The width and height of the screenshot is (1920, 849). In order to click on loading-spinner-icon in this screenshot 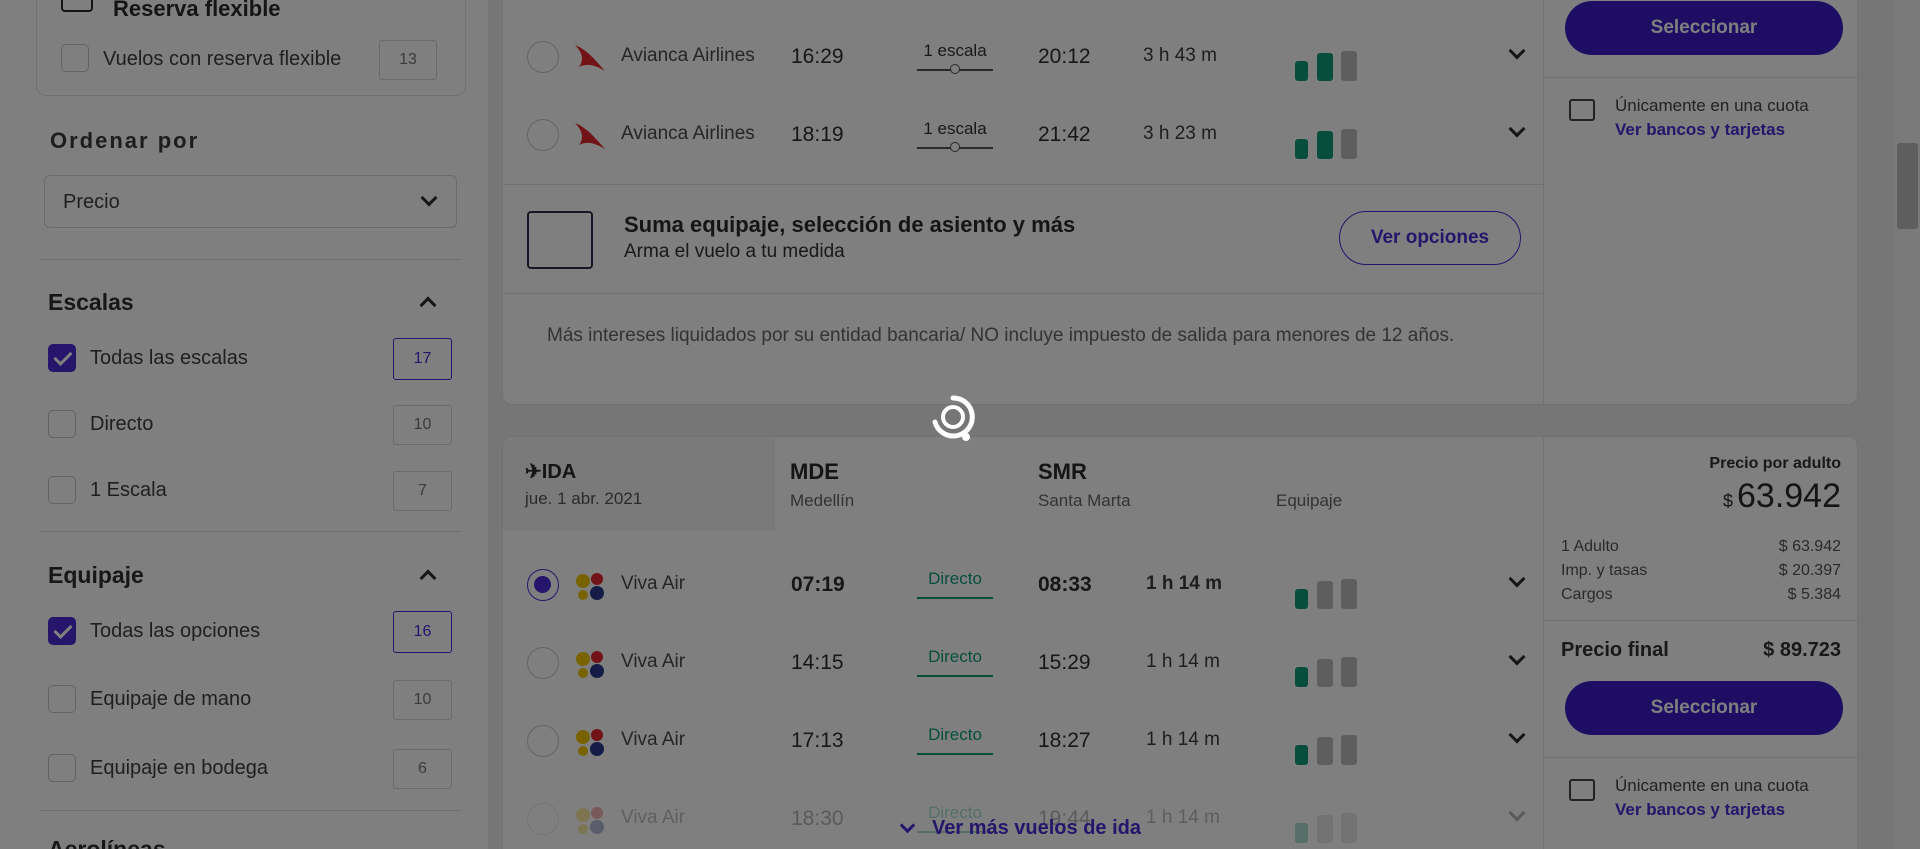, I will do `click(953, 418)`.